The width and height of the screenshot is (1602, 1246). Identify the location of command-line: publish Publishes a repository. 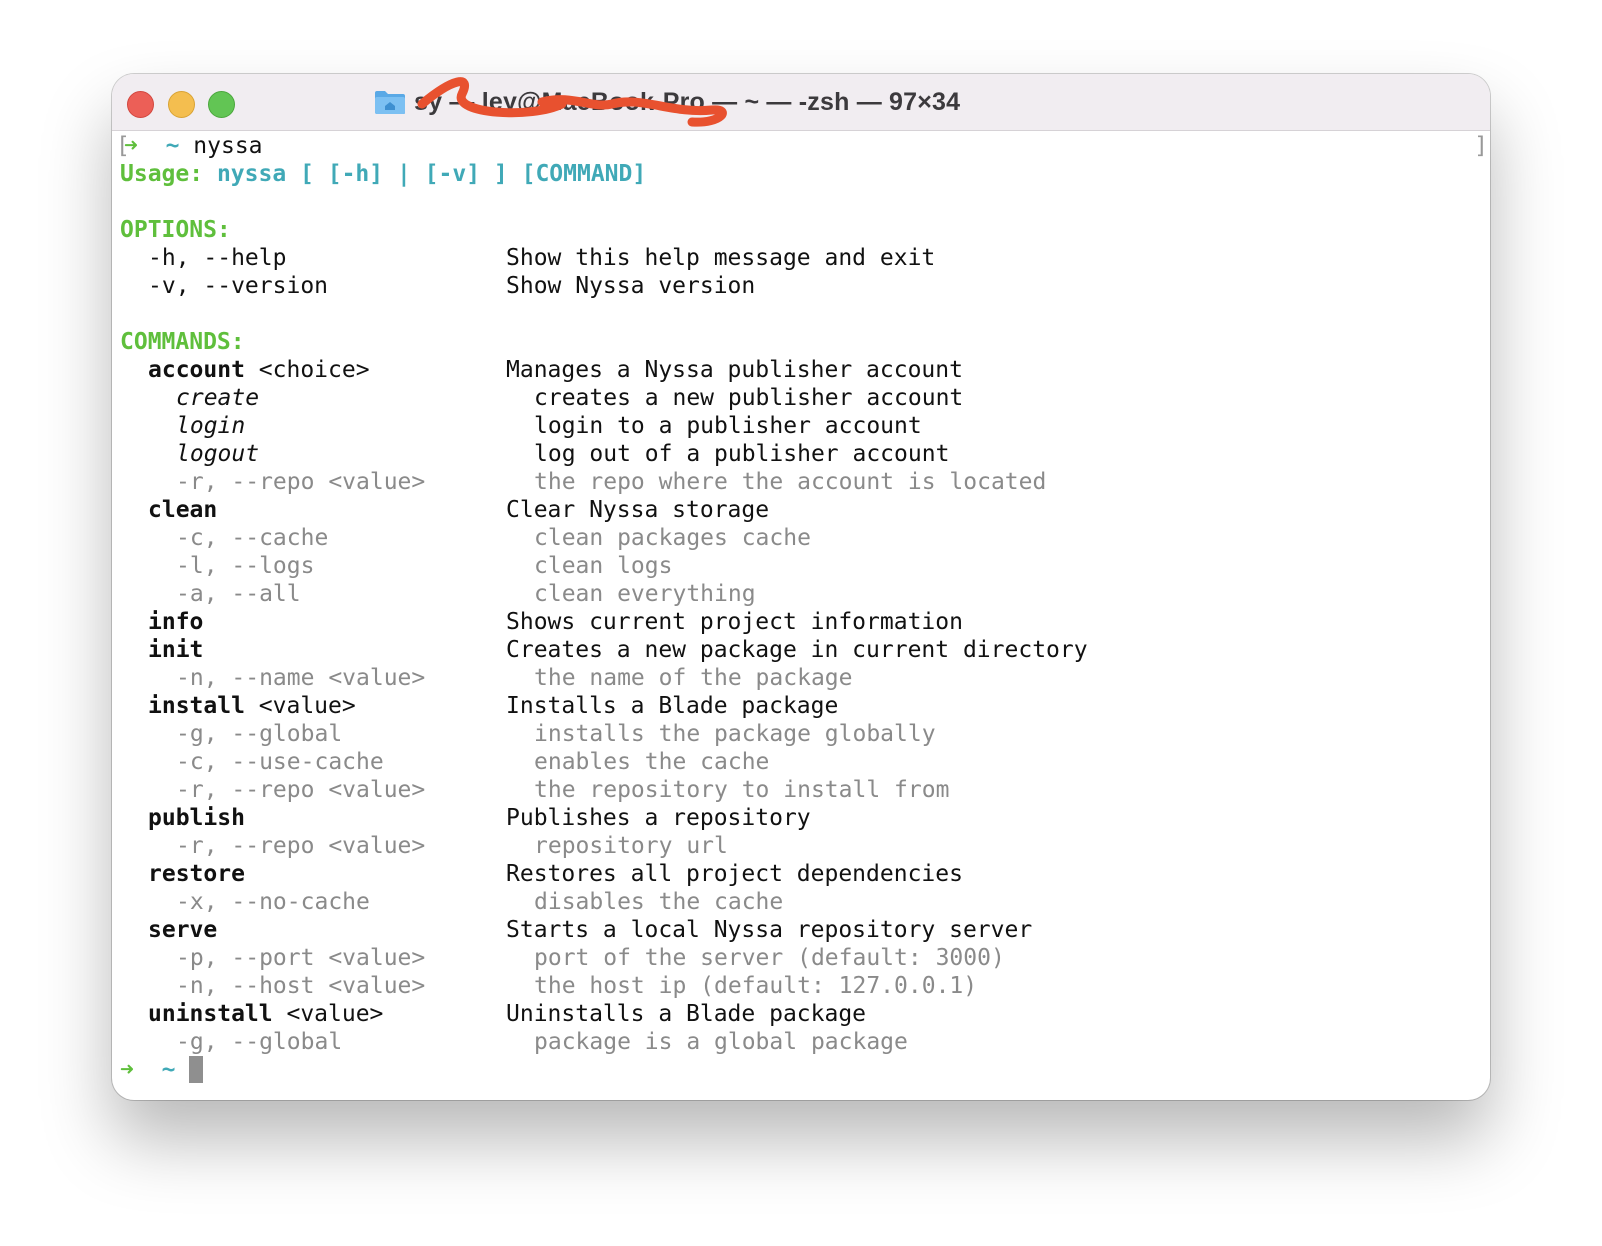
(805, 818).